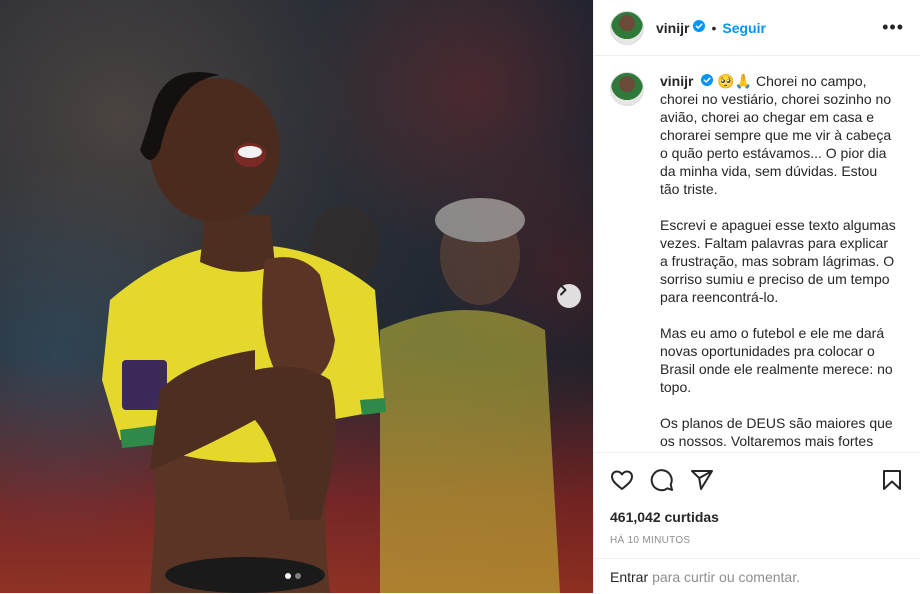  I want to click on action-bar, so click(757, 480).